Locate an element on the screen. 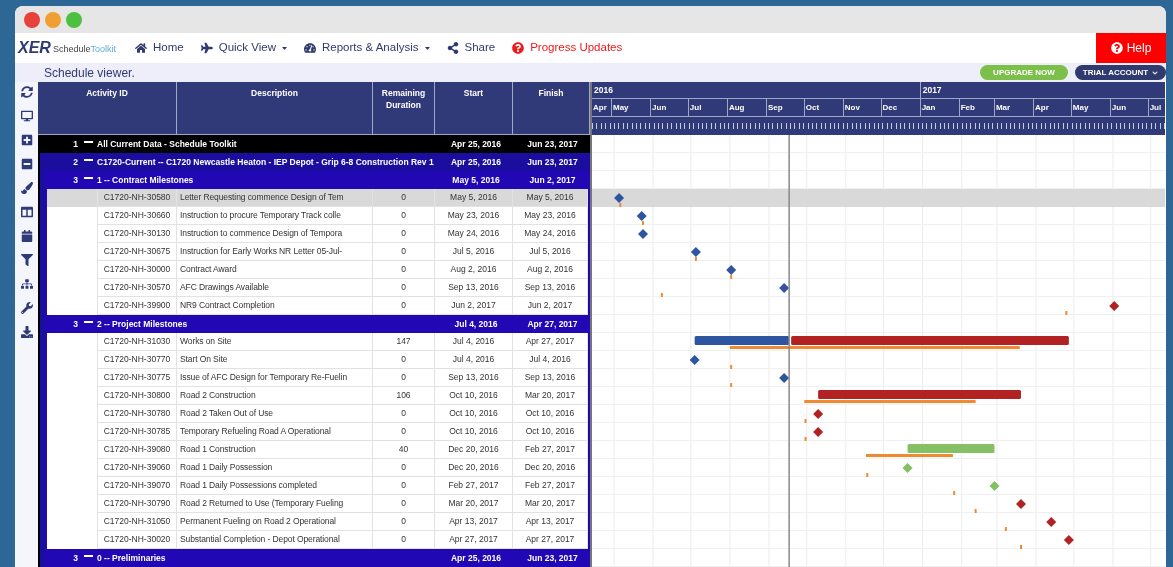  filter-icon is located at coordinates (26, 260).